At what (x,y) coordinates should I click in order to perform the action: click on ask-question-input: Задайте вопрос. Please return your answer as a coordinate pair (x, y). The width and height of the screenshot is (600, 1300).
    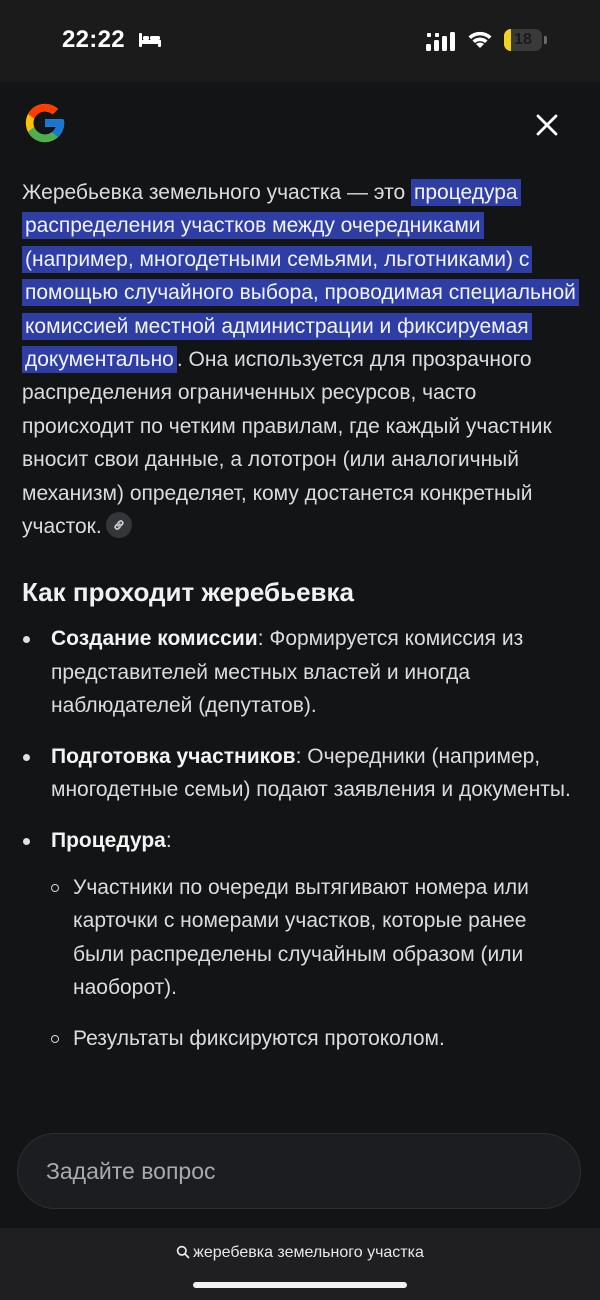
    Looking at the image, I should click on (299, 1171).